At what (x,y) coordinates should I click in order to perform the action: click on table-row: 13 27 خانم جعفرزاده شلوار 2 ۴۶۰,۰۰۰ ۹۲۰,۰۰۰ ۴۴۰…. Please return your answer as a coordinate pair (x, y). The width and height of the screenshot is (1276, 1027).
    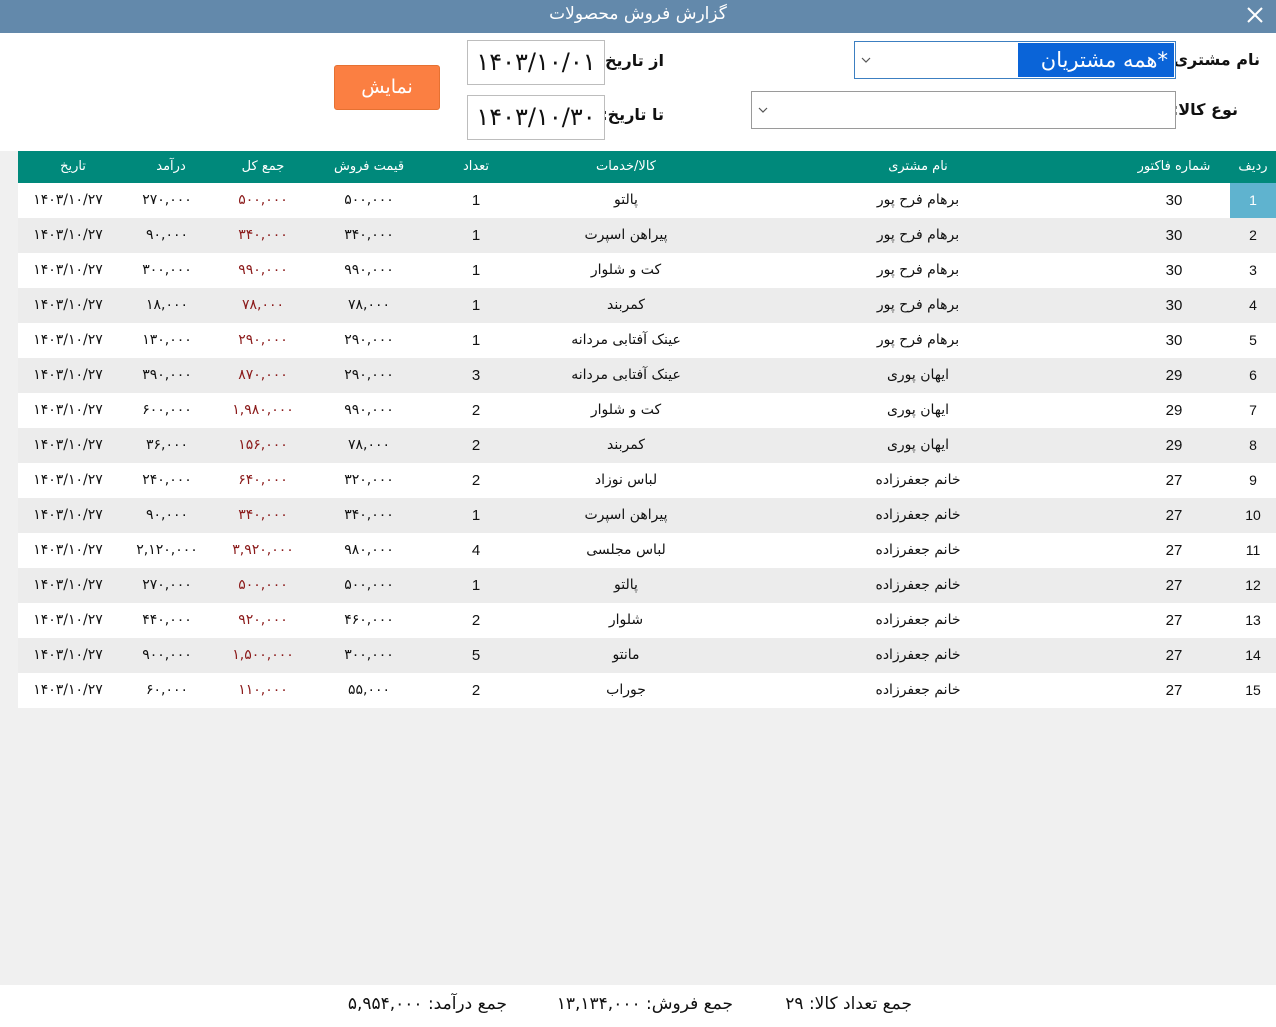
    Looking at the image, I should click on (647, 620).